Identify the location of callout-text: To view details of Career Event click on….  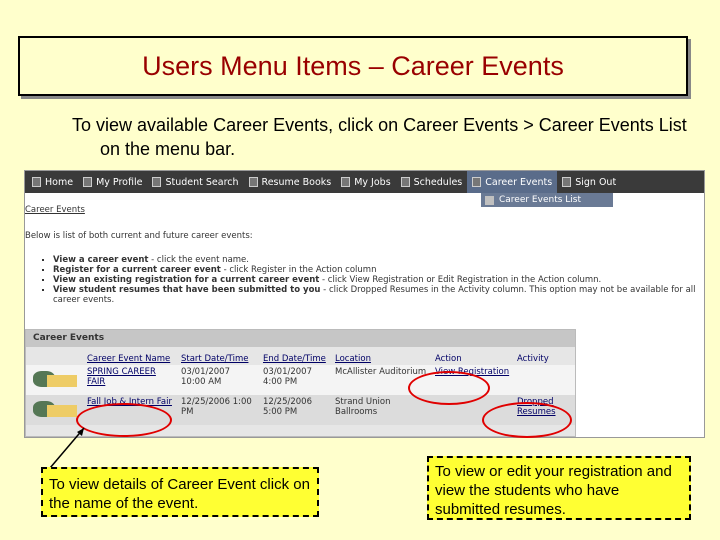
(179, 494).